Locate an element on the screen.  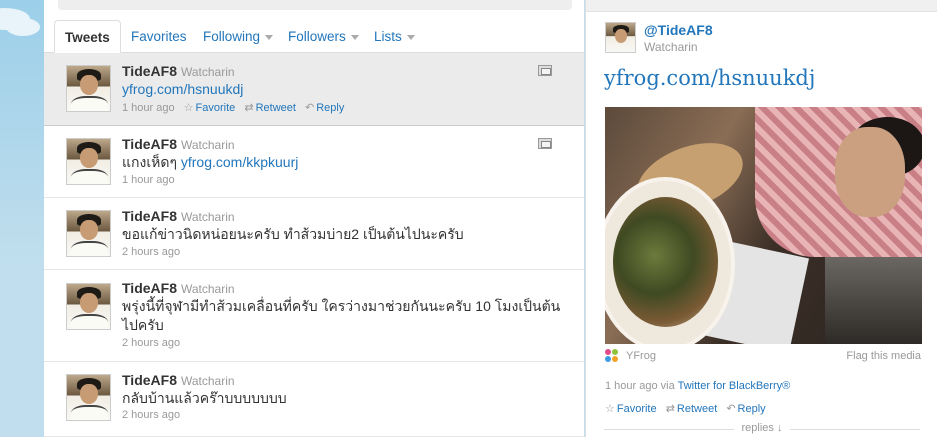
panel-fullname: Watcharin is located at coordinates (671, 47).